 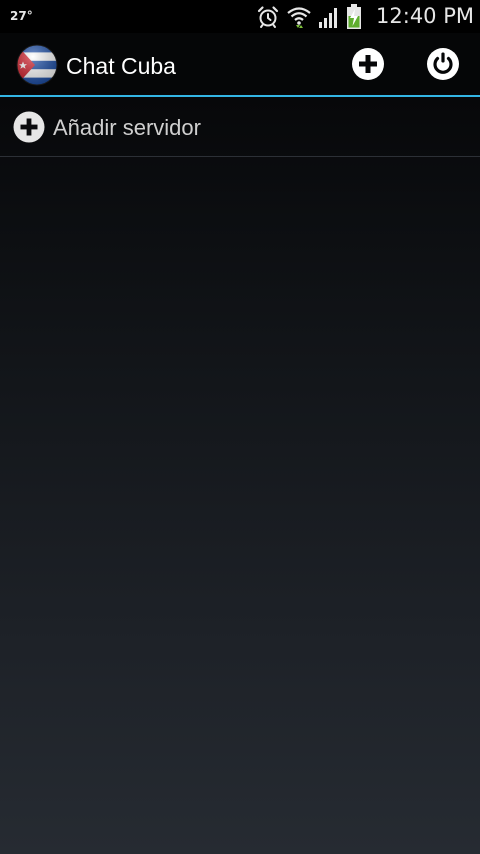 What do you see at coordinates (21, 16) in the screenshot?
I see `status-temperature: 27°` at bounding box center [21, 16].